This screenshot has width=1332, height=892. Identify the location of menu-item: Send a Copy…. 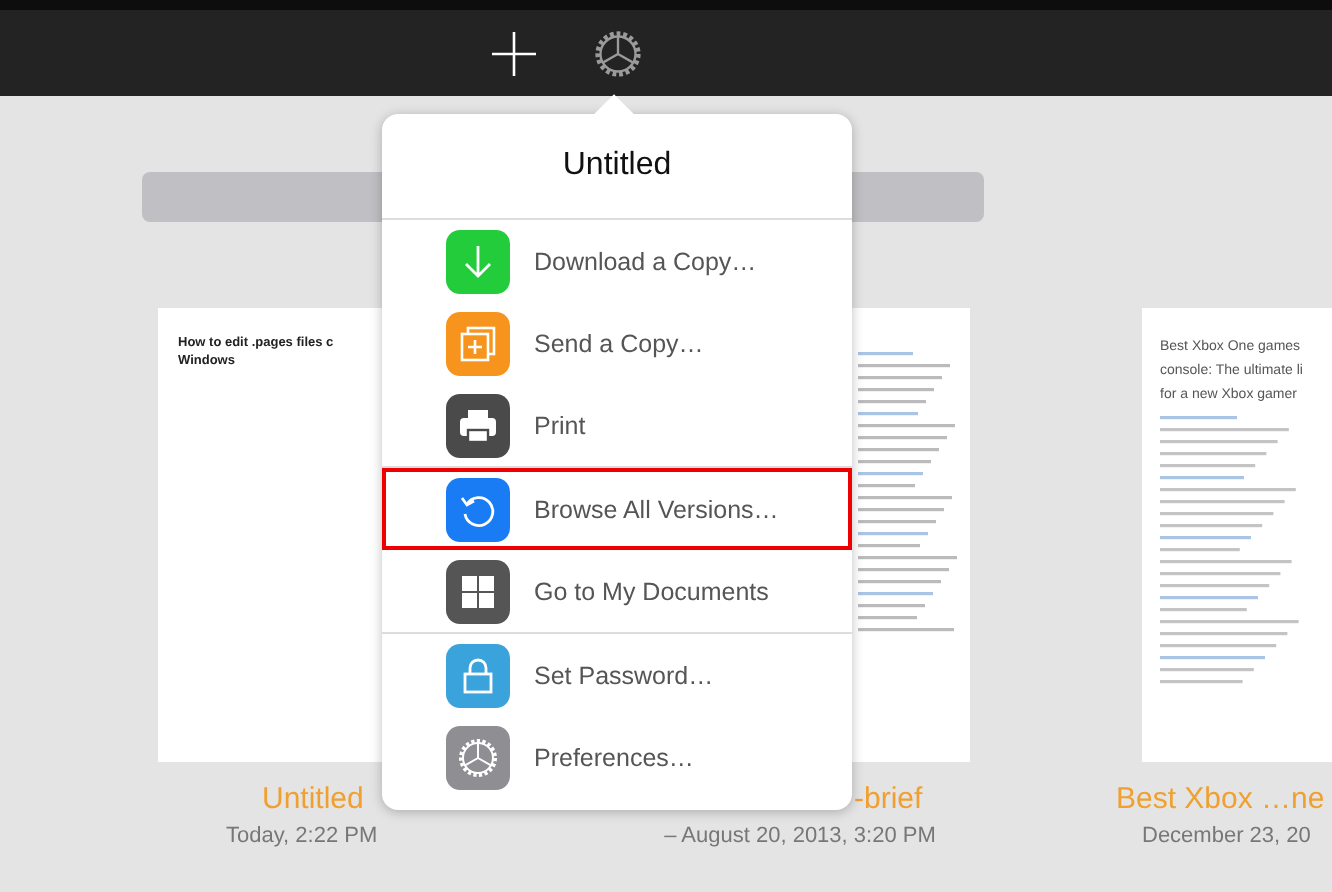
(617, 343).